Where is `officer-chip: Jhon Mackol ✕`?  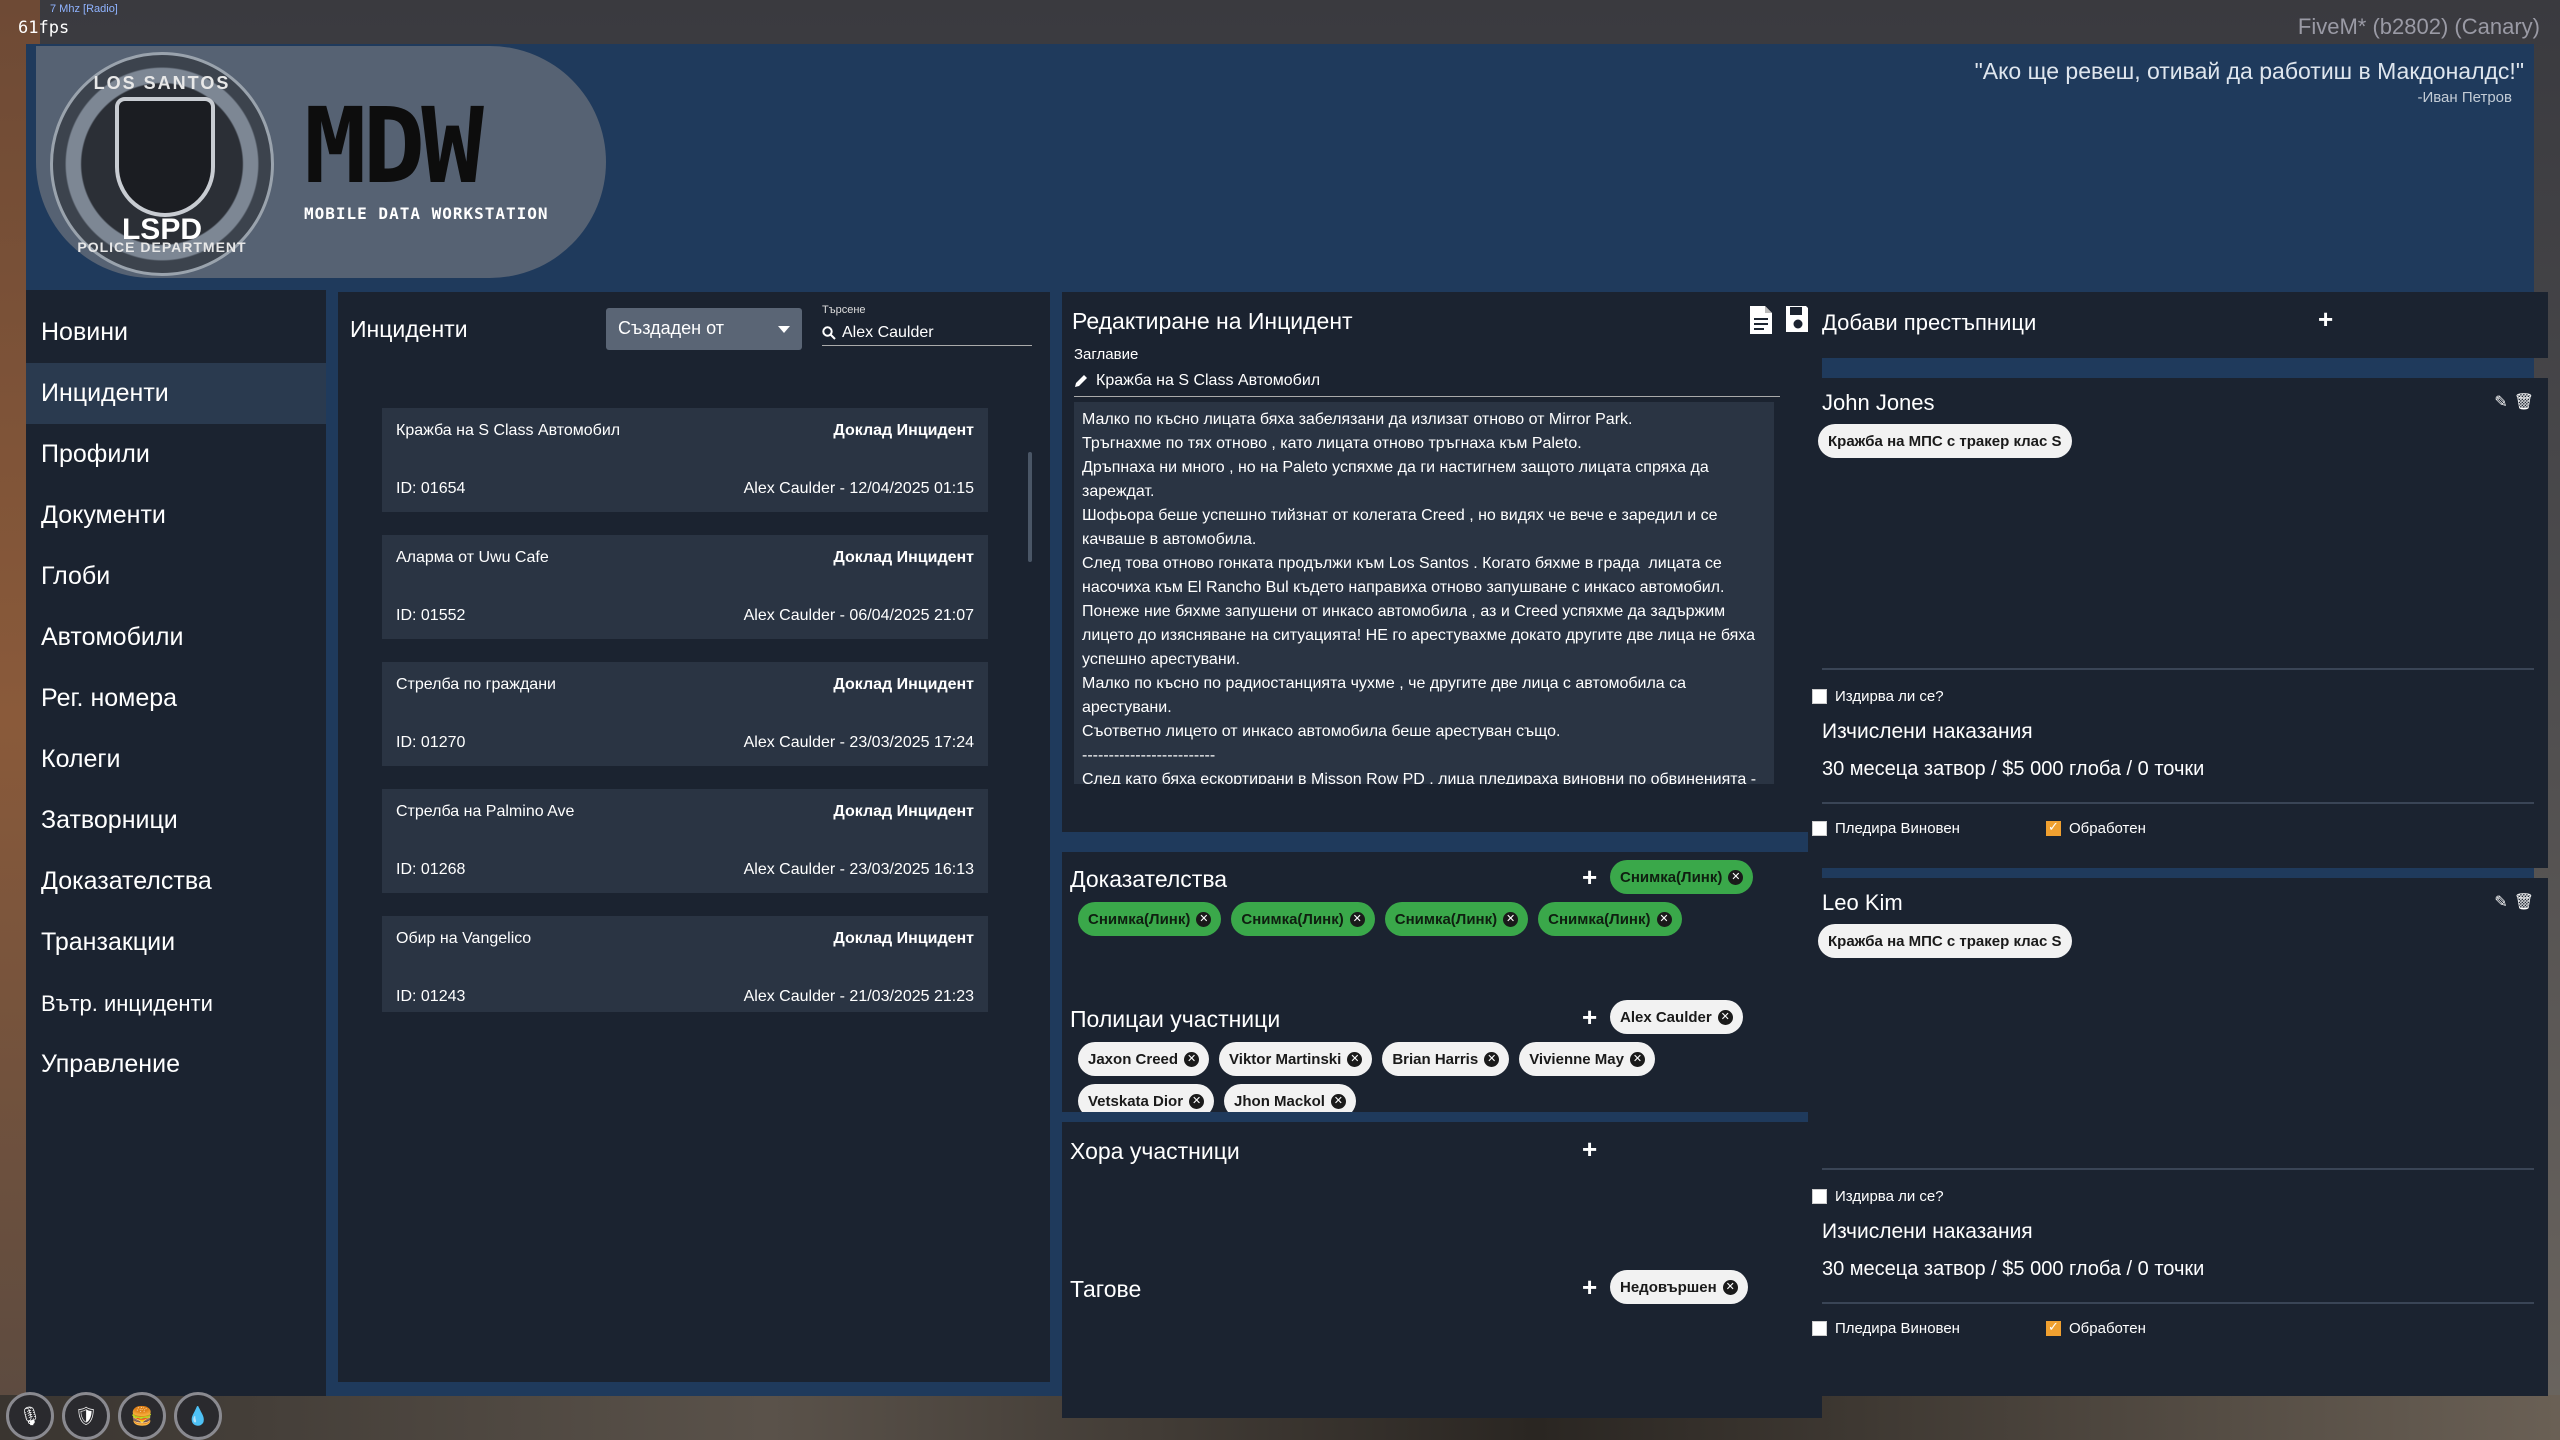
officer-chip: Jhon Mackol ✕ is located at coordinates (1290, 1098).